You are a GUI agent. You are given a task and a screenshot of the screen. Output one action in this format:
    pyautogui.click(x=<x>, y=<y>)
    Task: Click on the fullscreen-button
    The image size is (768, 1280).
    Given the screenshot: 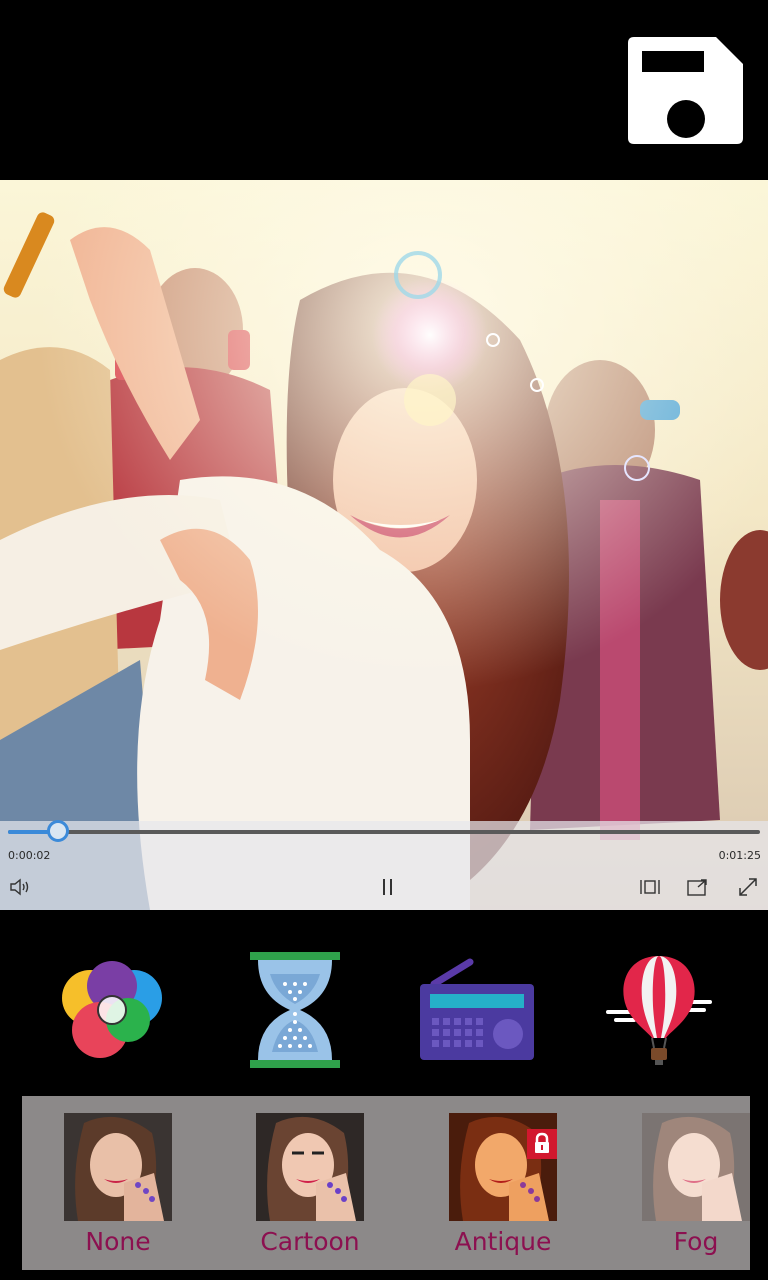 What is the action you would take?
    pyautogui.click(x=748, y=887)
    